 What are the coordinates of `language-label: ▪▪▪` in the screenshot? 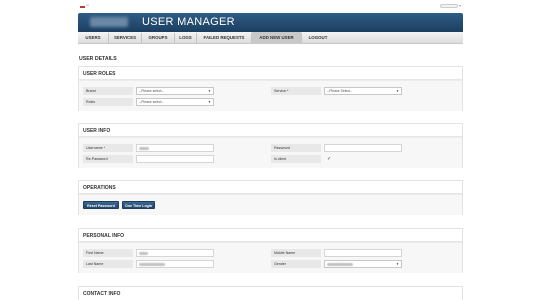 It's located at (87, 5).